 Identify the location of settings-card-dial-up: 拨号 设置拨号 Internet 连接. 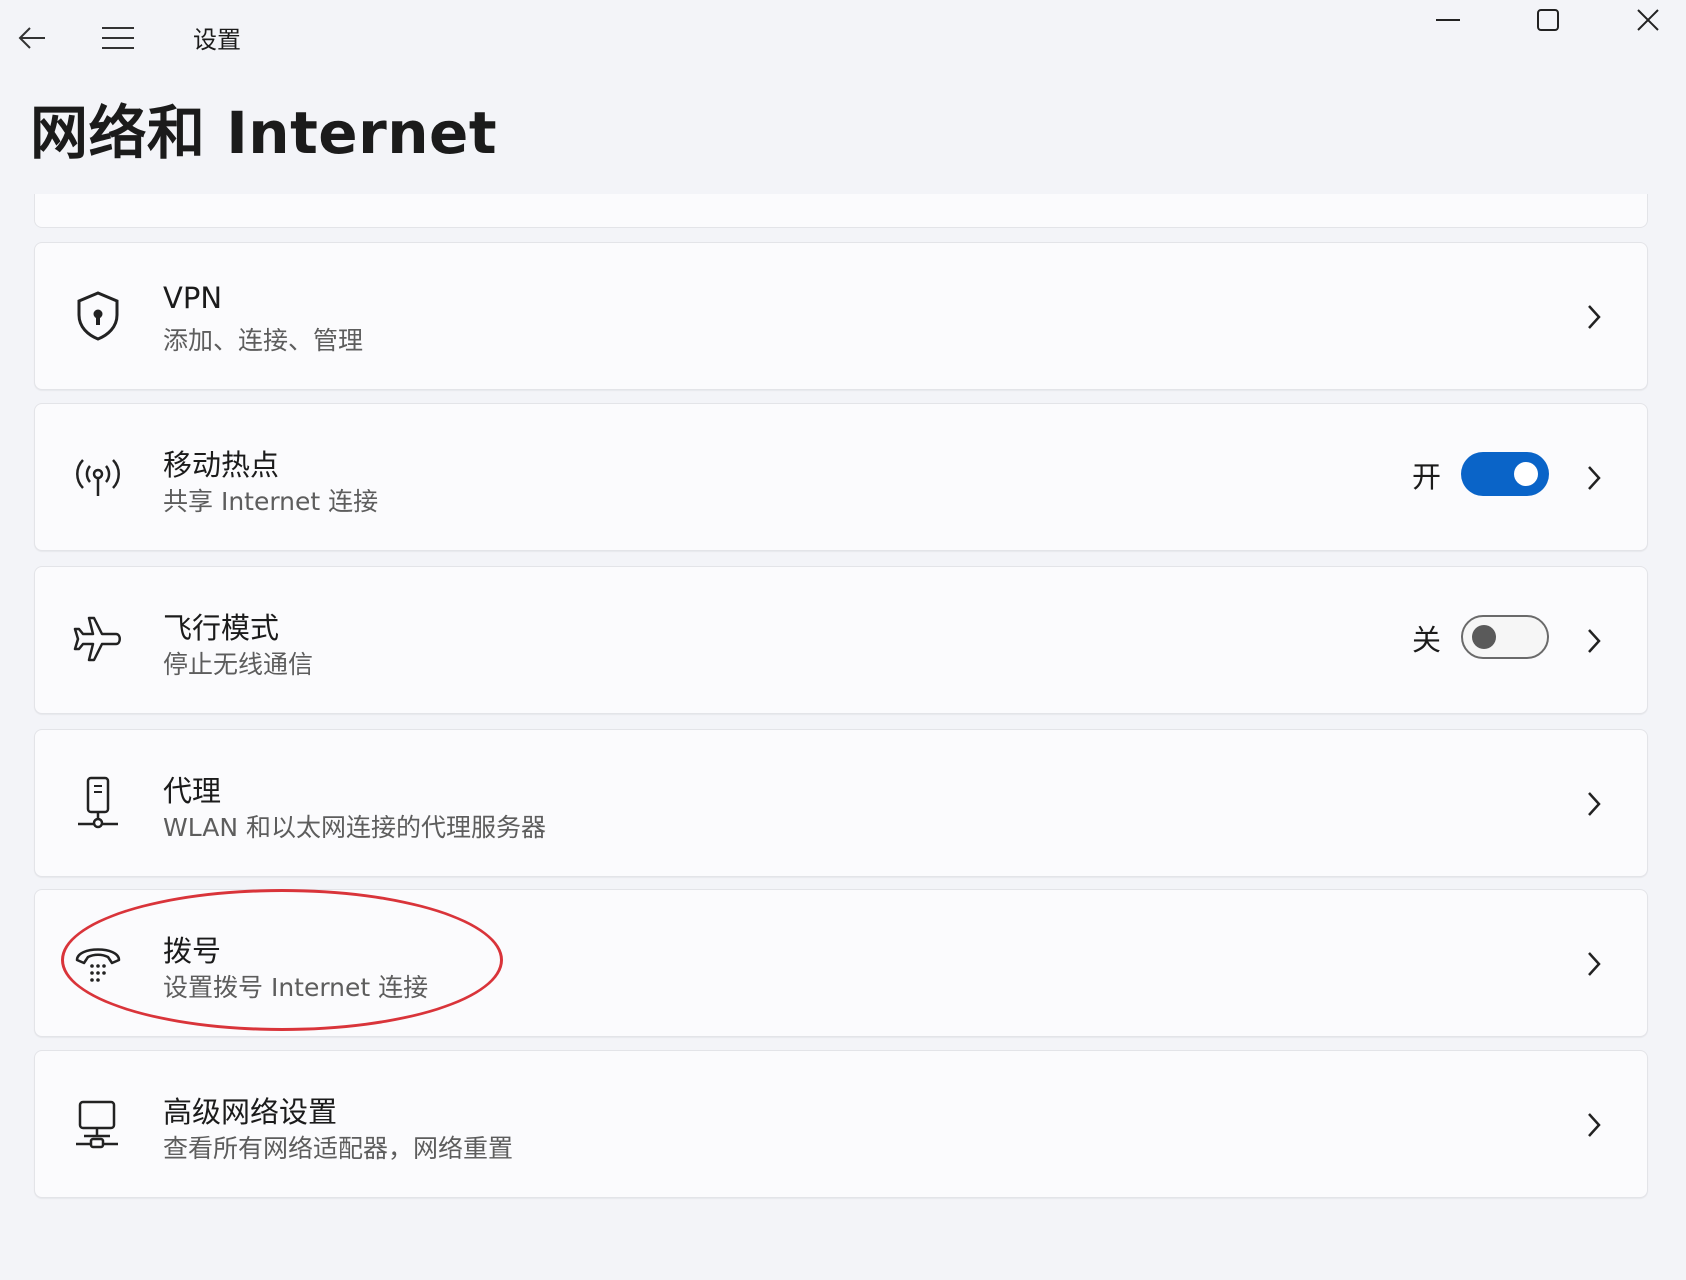
(841, 963).